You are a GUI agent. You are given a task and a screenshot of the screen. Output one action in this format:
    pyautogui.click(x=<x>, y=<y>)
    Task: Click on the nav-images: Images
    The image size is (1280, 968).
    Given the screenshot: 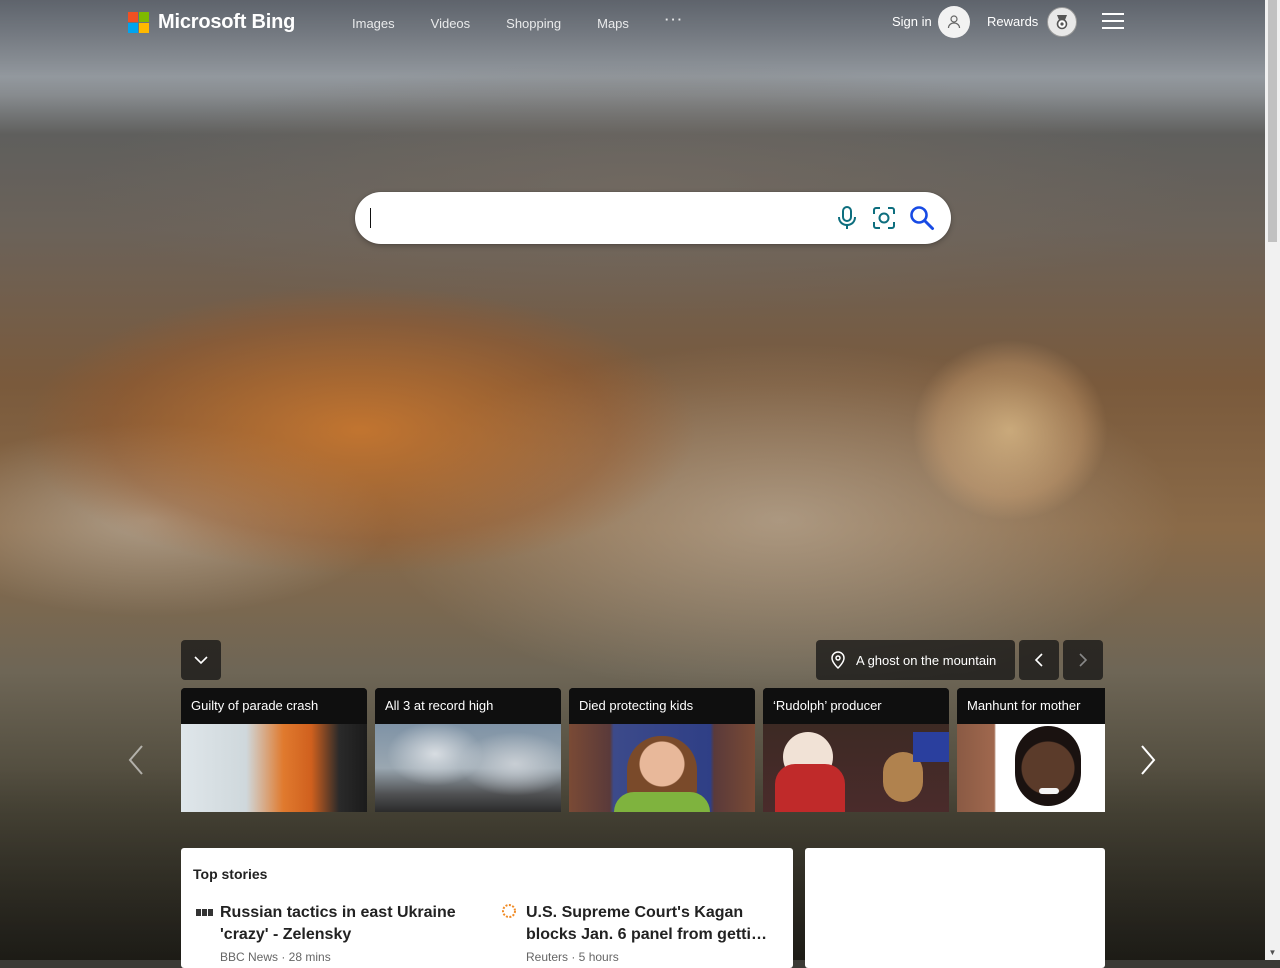 What is the action you would take?
    pyautogui.click(x=373, y=23)
    